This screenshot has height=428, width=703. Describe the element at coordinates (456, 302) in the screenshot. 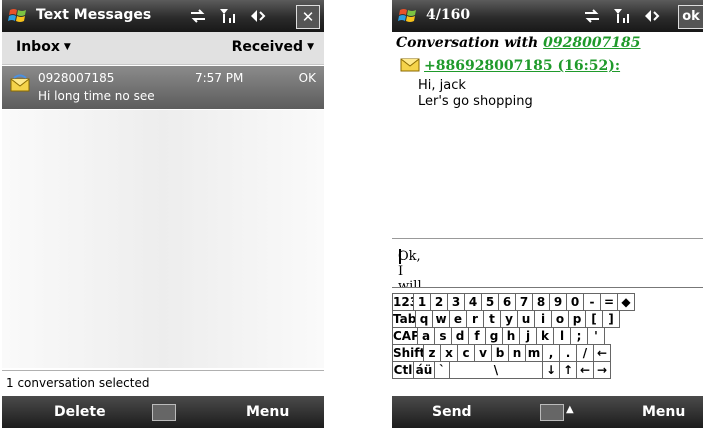

I see `key: 3` at that location.